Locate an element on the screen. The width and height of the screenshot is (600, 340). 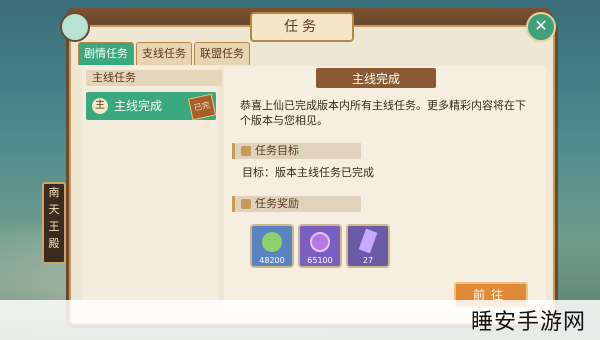
scroll-icon is located at coordinates (246, 151).